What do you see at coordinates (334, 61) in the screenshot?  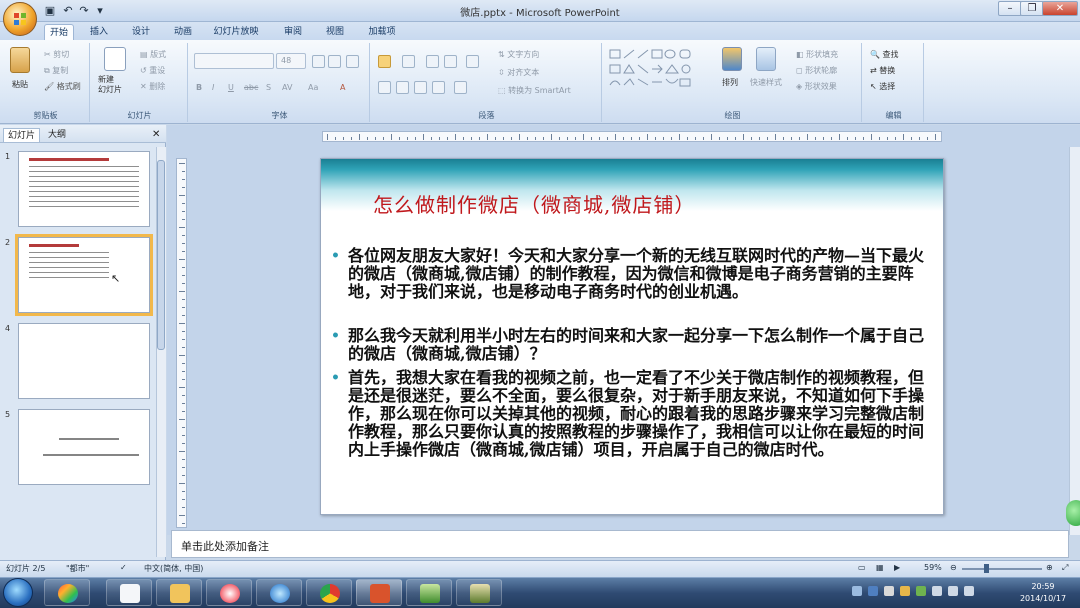 I see `shrink-font-icon` at bounding box center [334, 61].